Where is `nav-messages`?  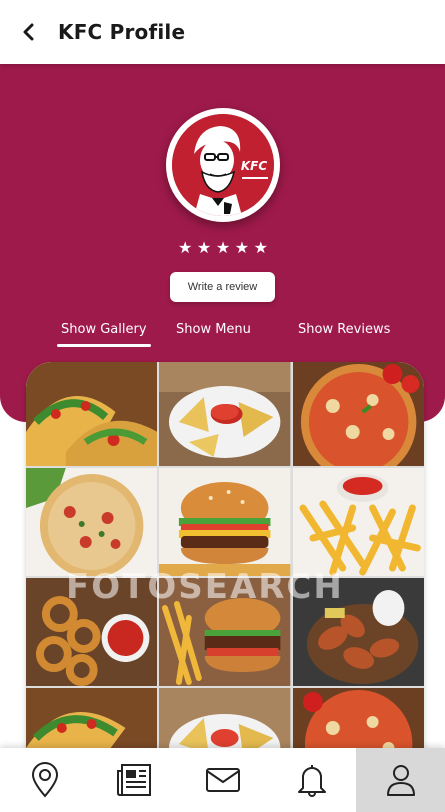
nav-messages is located at coordinates (222, 780).